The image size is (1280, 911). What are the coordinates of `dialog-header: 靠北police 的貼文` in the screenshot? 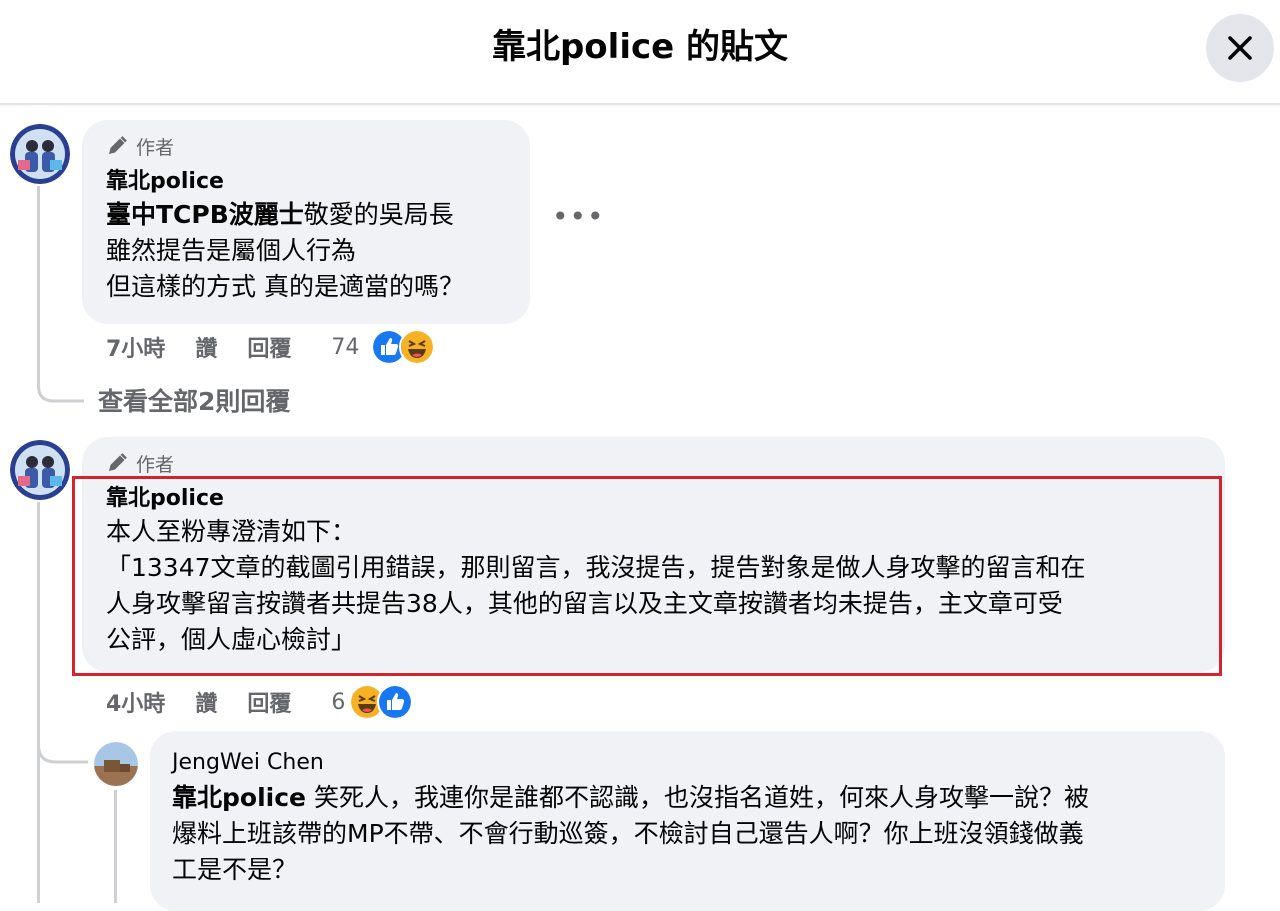 It's located at (640, 52).